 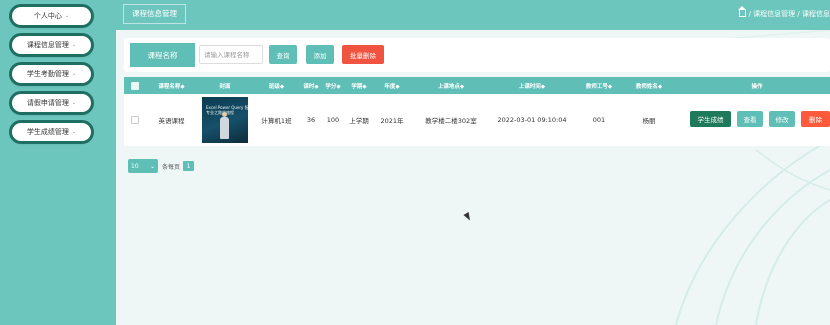 I want to click on pagination: 10 ⌄ 条每页 1, so click(x=161, y=166).